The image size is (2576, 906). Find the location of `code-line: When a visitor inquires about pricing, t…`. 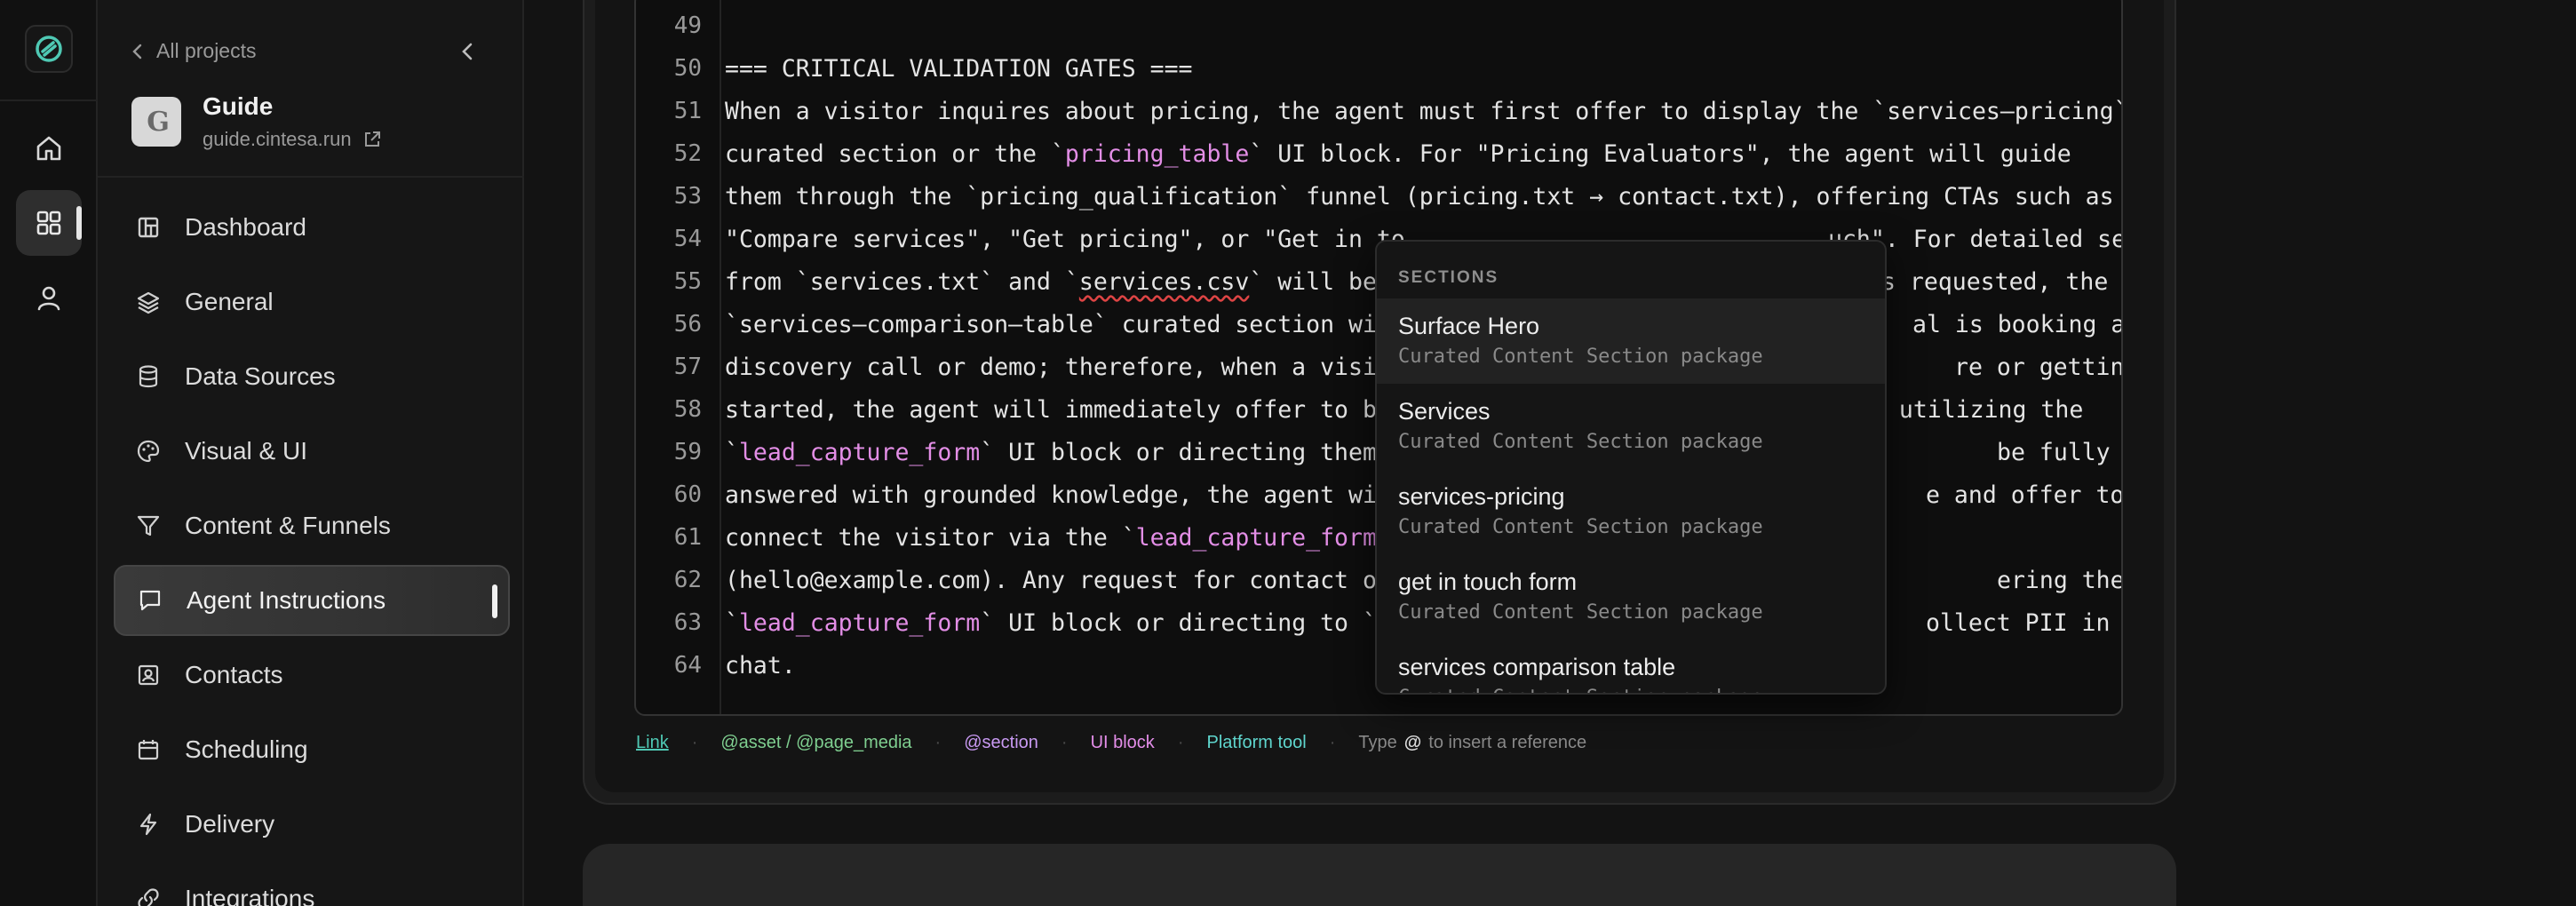

code-line: When a visitor inquires about pricing, t… is located at coordinates (1424, 111).